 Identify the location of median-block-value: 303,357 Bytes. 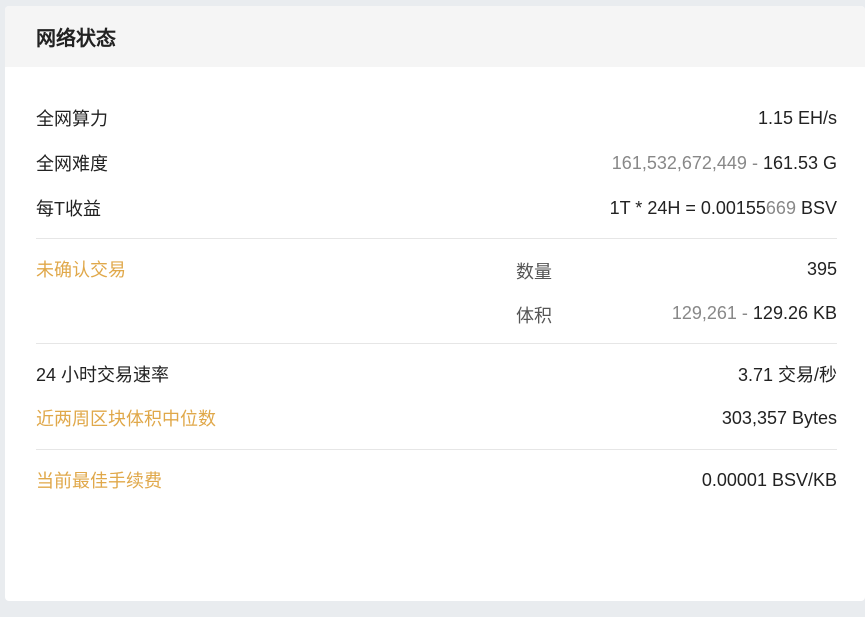
(779, 417).